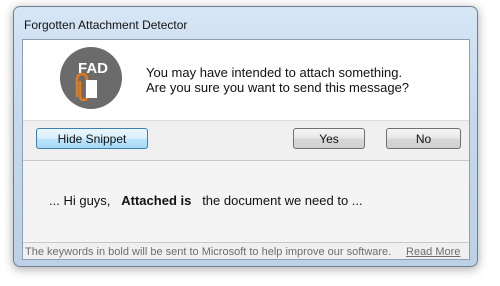  Describe the element at coordinates (329, 138) in the screenshot. I see `yes-button: Yes` at that location.